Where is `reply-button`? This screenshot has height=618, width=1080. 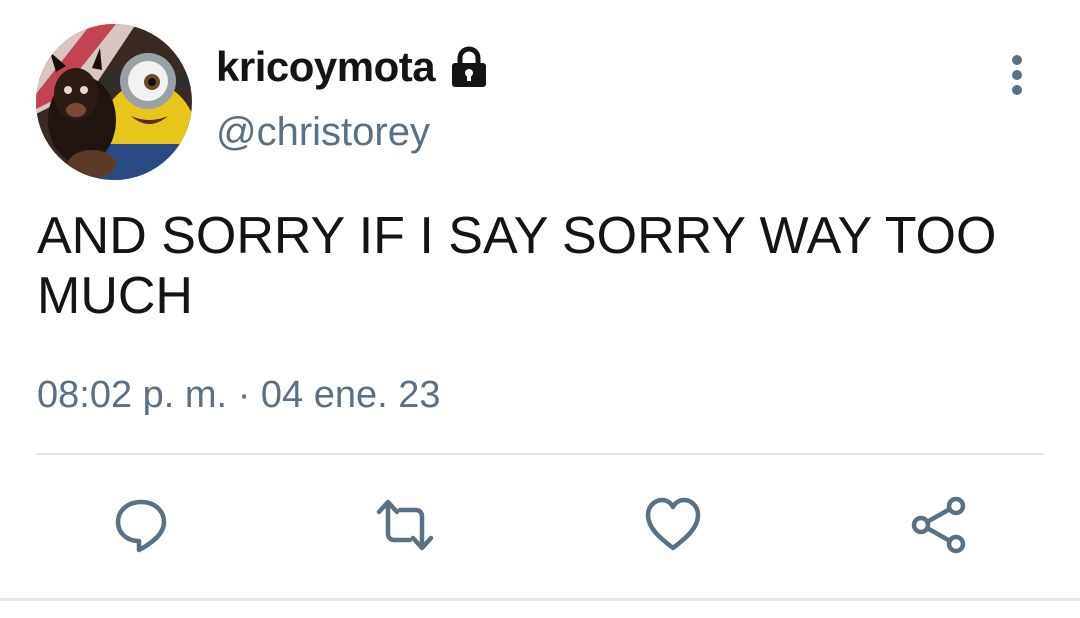
reply-button is located at coordinates (141, 525).